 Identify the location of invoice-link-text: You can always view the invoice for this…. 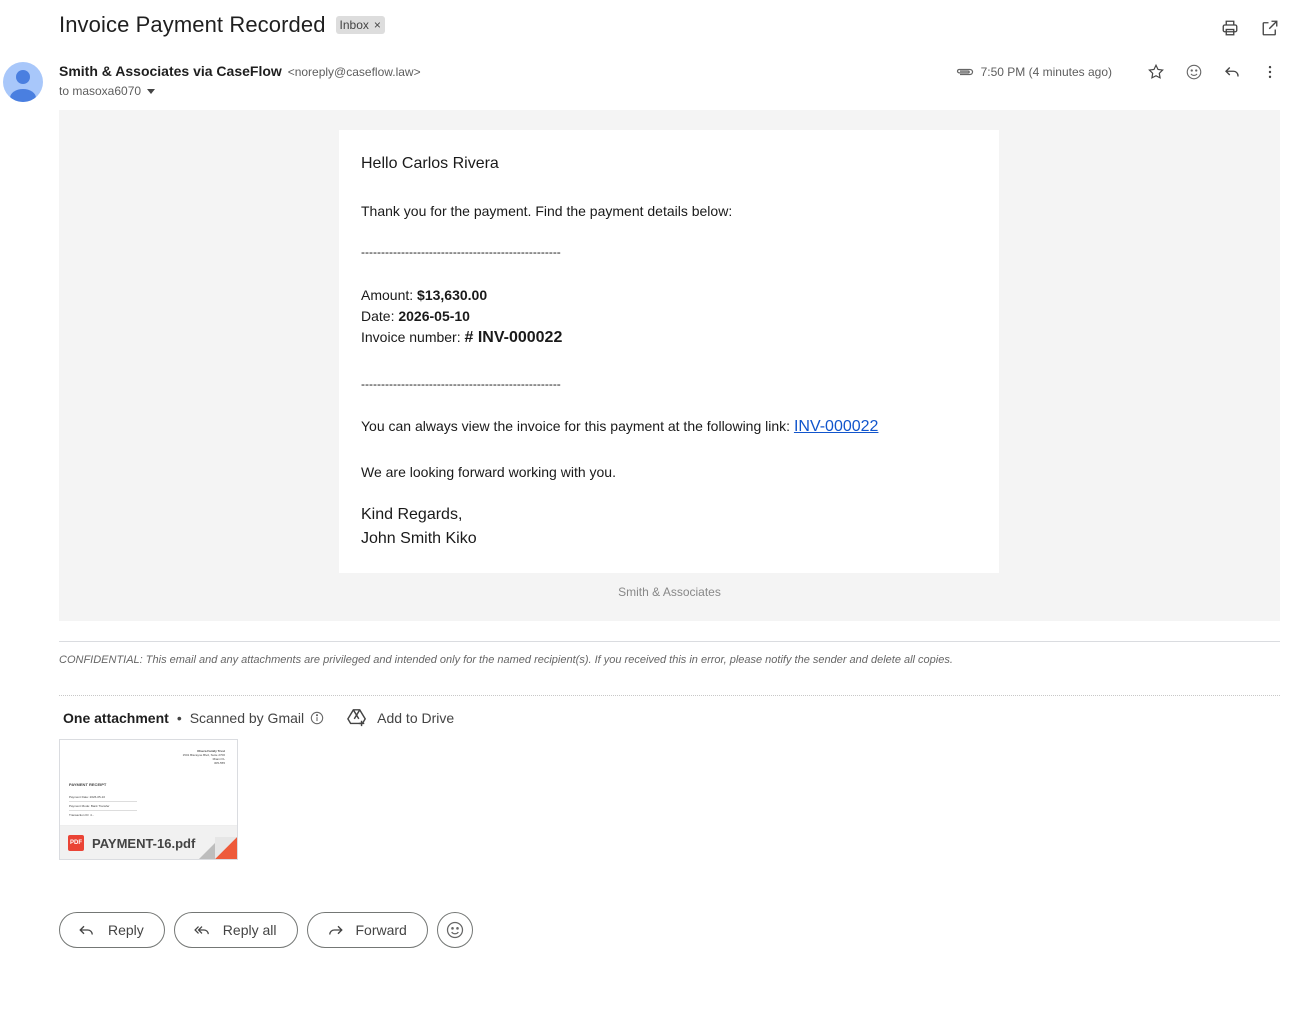
(577, 426).